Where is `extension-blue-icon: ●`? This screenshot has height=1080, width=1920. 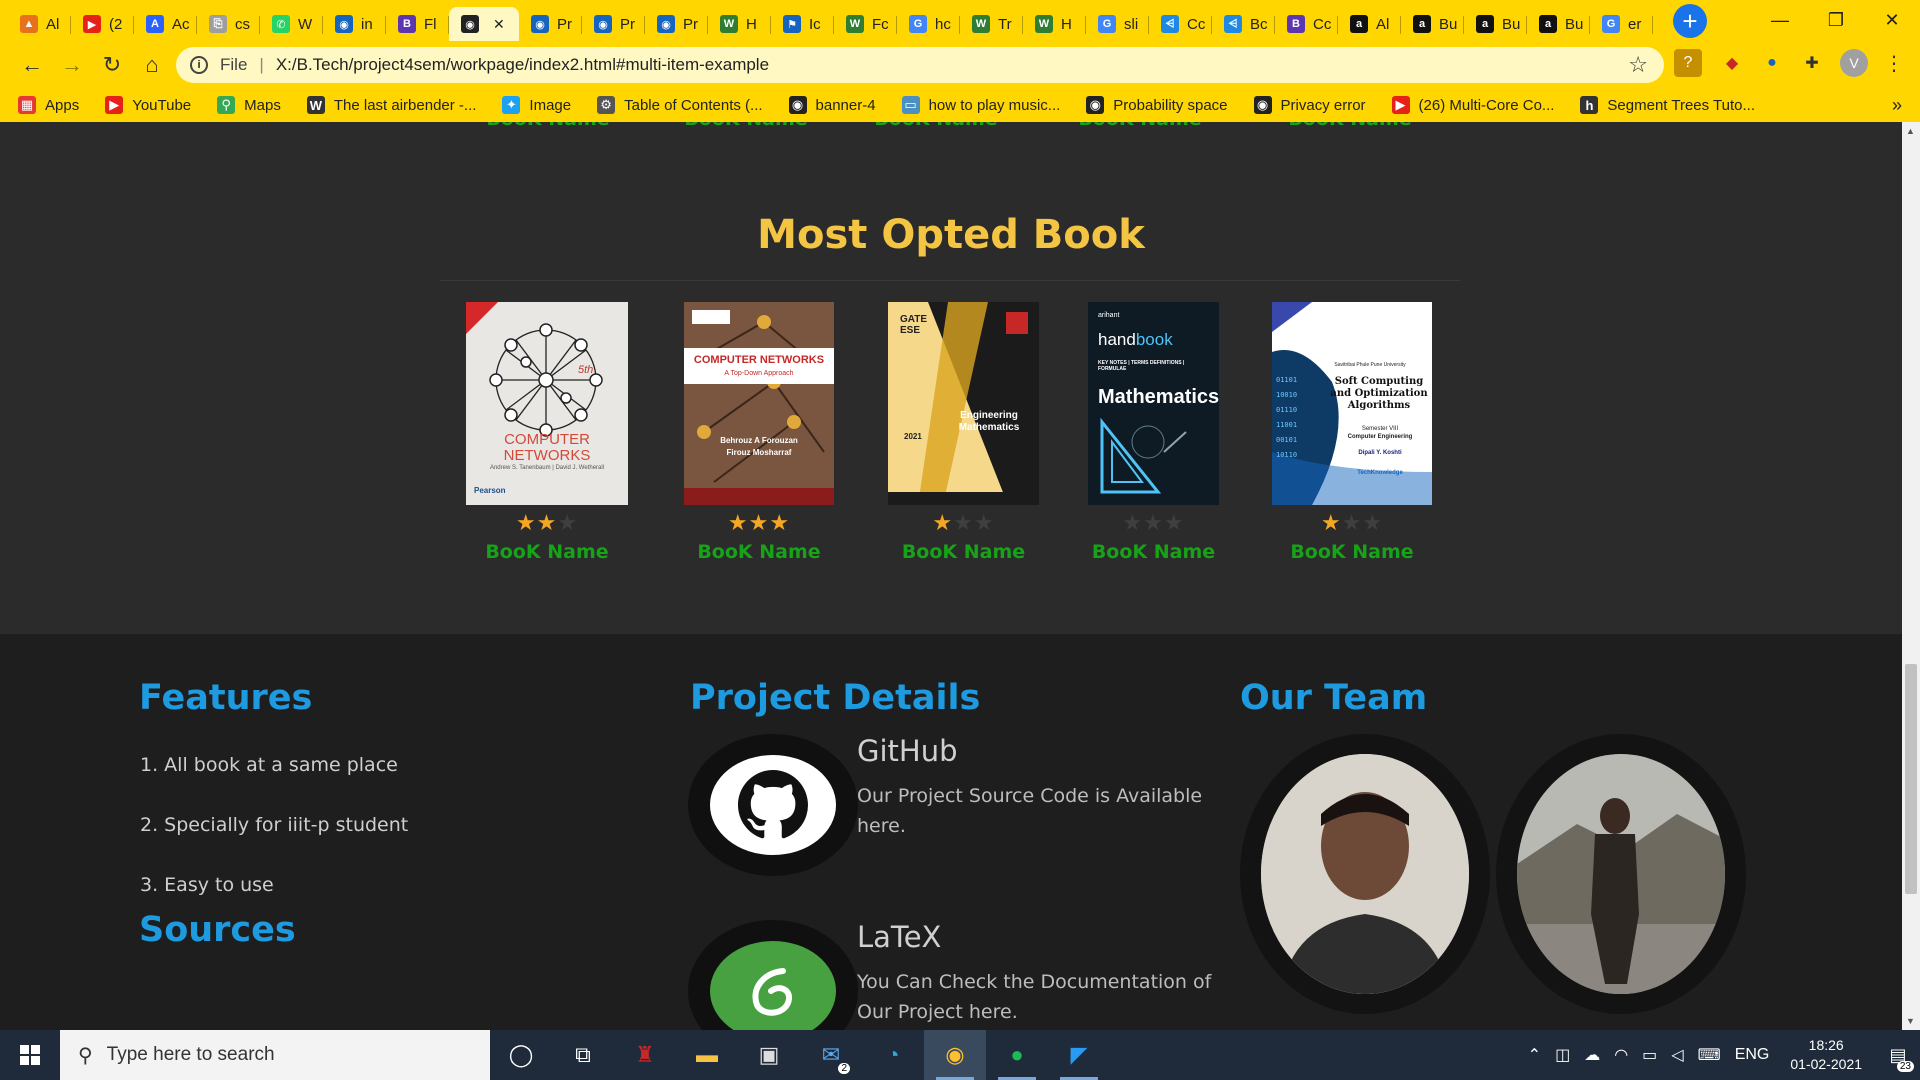
extension-blue-icon: ● is located at coordinates (1772, 63).